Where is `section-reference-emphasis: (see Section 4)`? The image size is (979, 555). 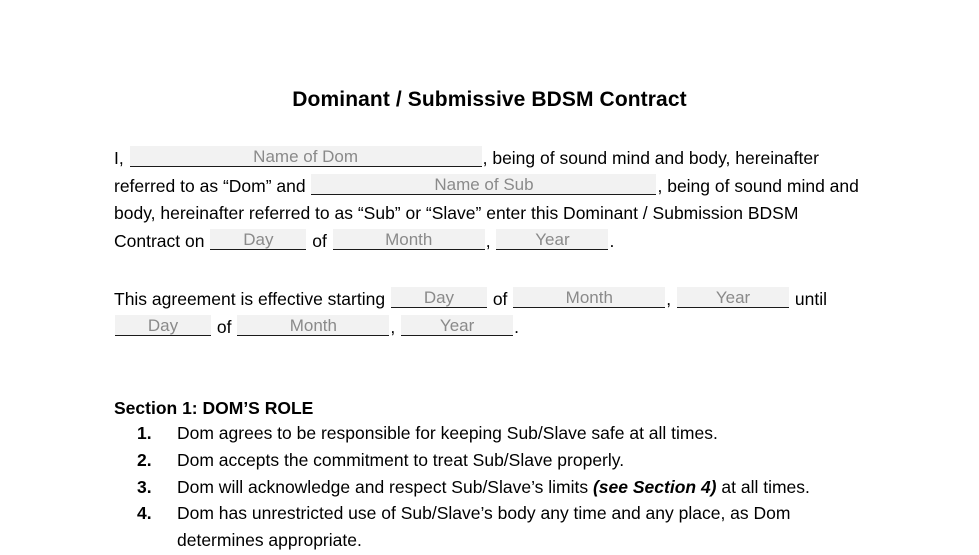
section-reference-emphasis: (see Section 4) is located at coordinates (654, 486).